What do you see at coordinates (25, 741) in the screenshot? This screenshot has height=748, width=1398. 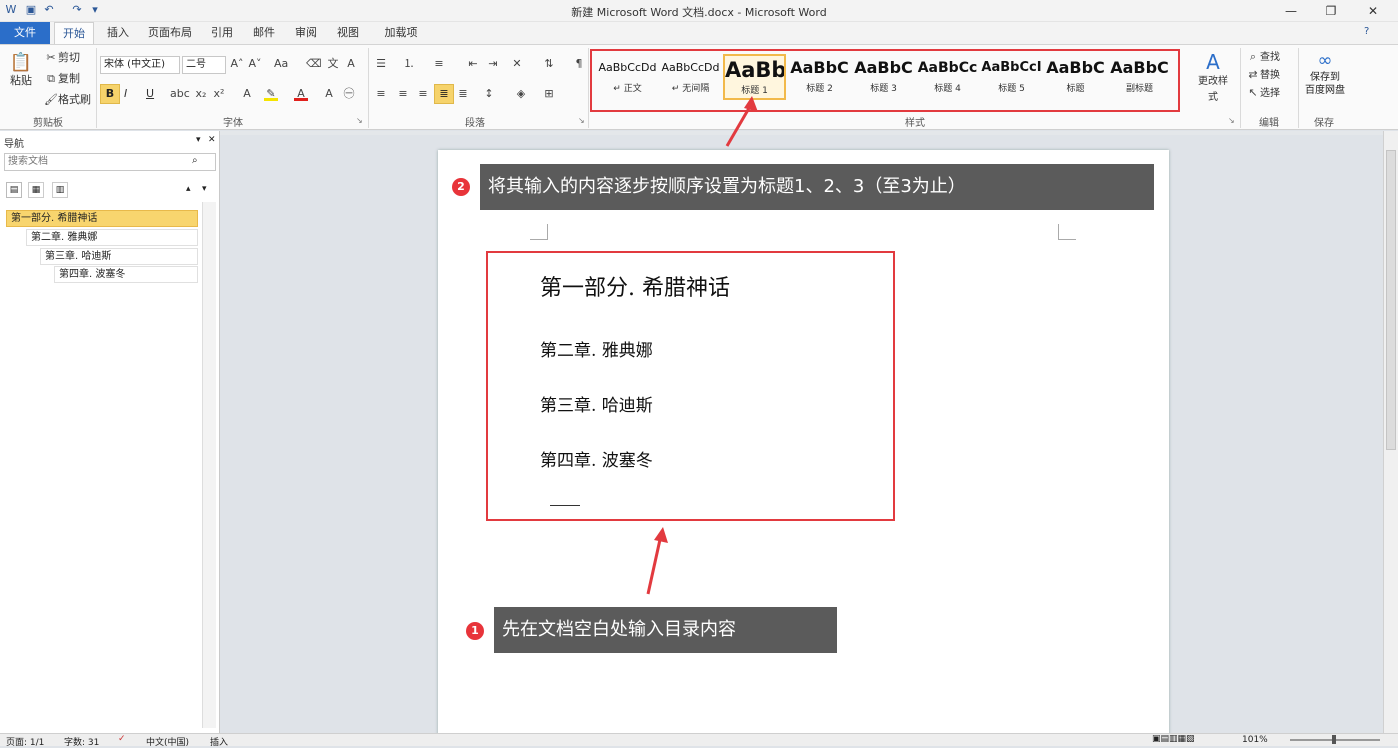 I see `status-page: 页面: 1/1` at bounding box center [25, 741].